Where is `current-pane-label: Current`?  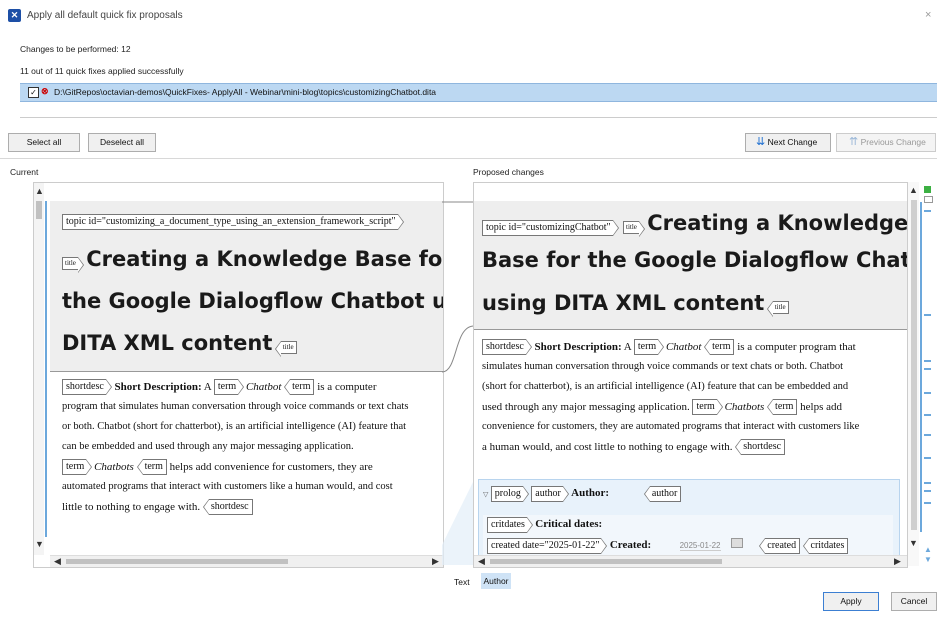
current-pane-label: Current is located at coordinates (24, 172).